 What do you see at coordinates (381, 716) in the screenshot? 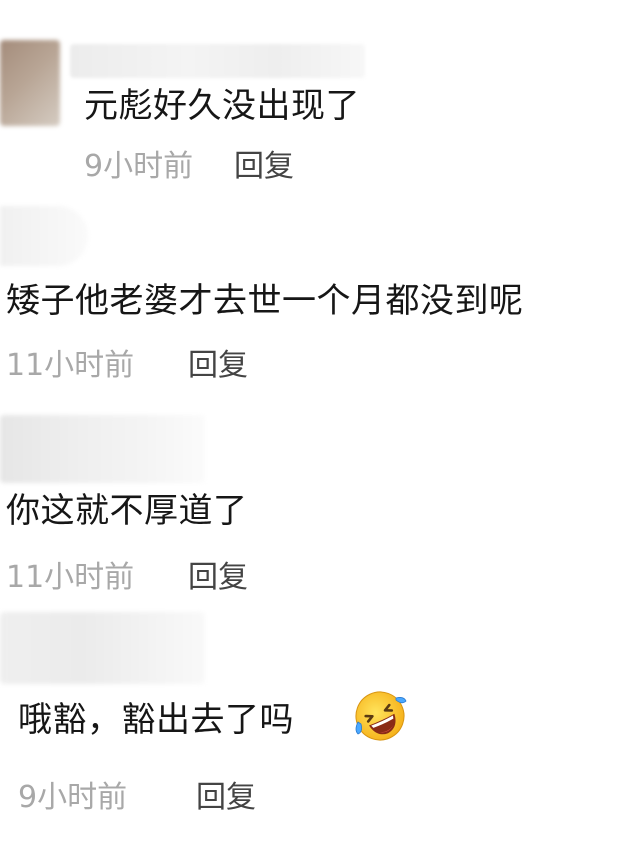
I see `rolling-on-floor-laughing-emoji` at bounding box center [381, 716].